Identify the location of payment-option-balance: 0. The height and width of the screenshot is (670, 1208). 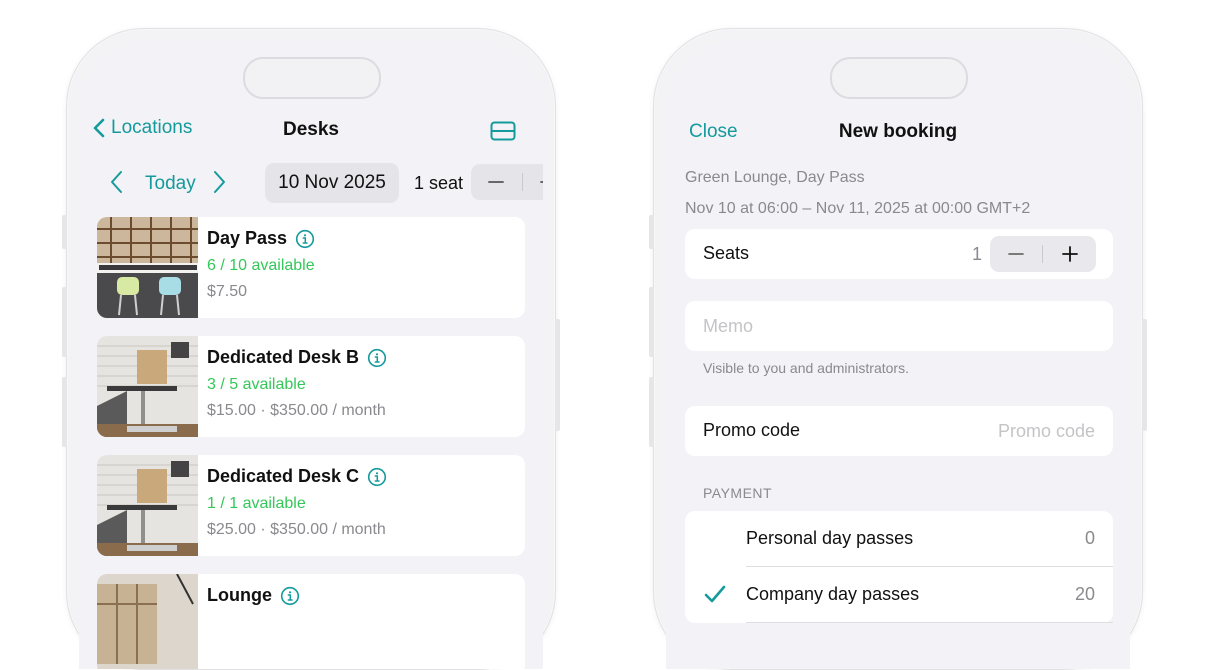
(1089, 538).